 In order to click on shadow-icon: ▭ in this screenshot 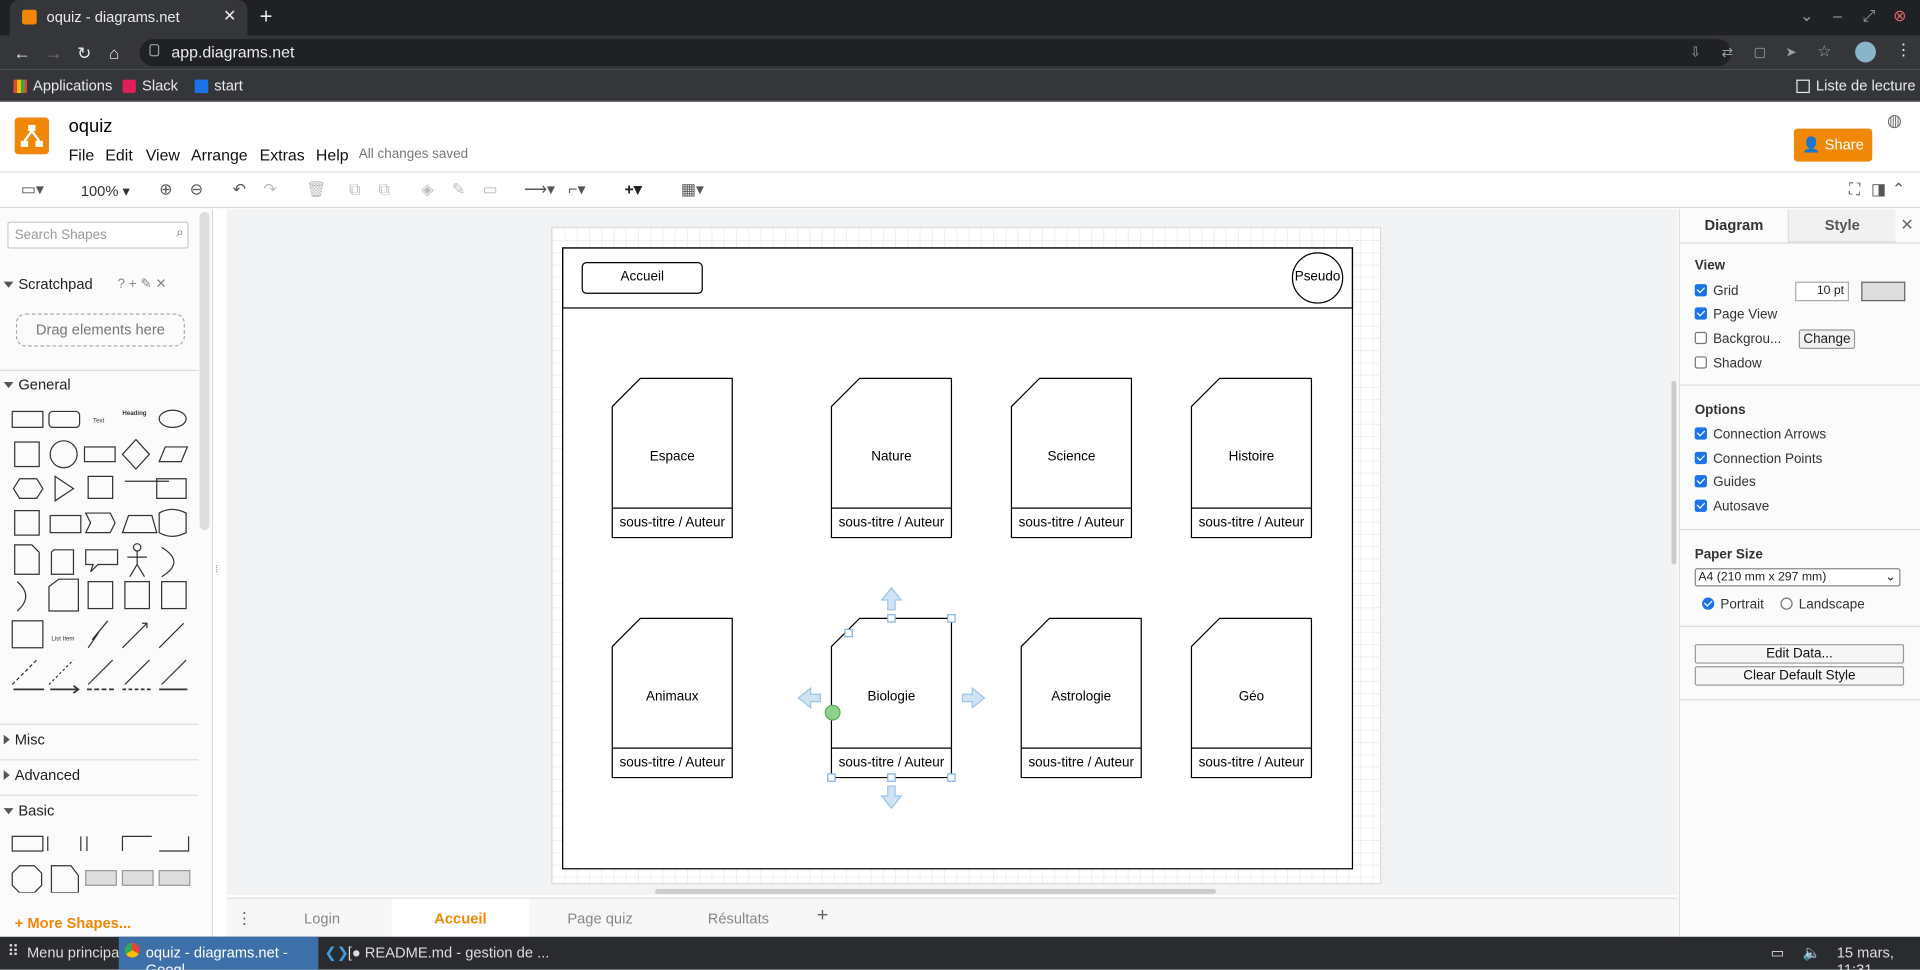, I will do `click(489, 190)`.